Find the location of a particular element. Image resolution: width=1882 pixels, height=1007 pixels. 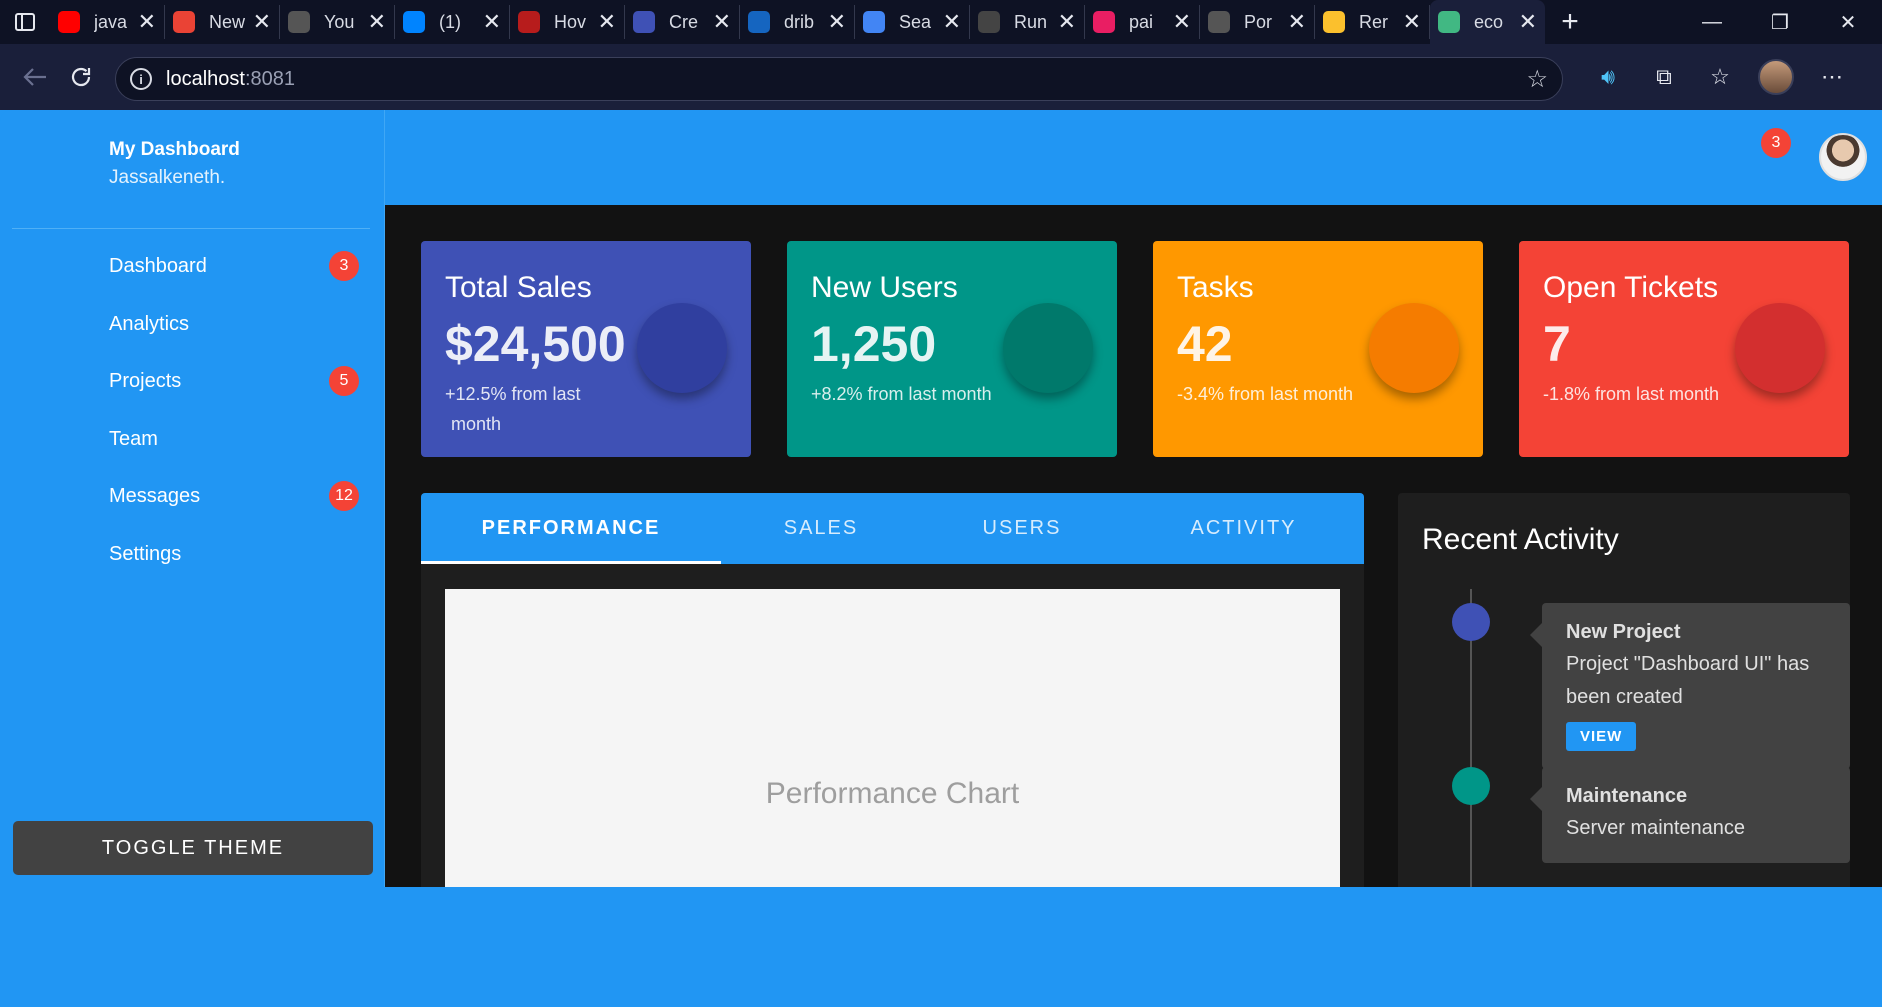

timeline-dot is located at coordinates (1471, 786).